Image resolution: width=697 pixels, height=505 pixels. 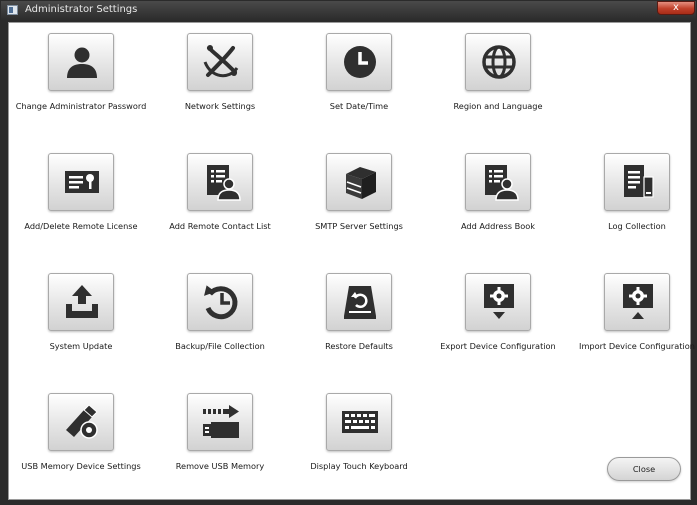 I want to click on tile-region-language: Region and Language, so click(x=498, y=75).